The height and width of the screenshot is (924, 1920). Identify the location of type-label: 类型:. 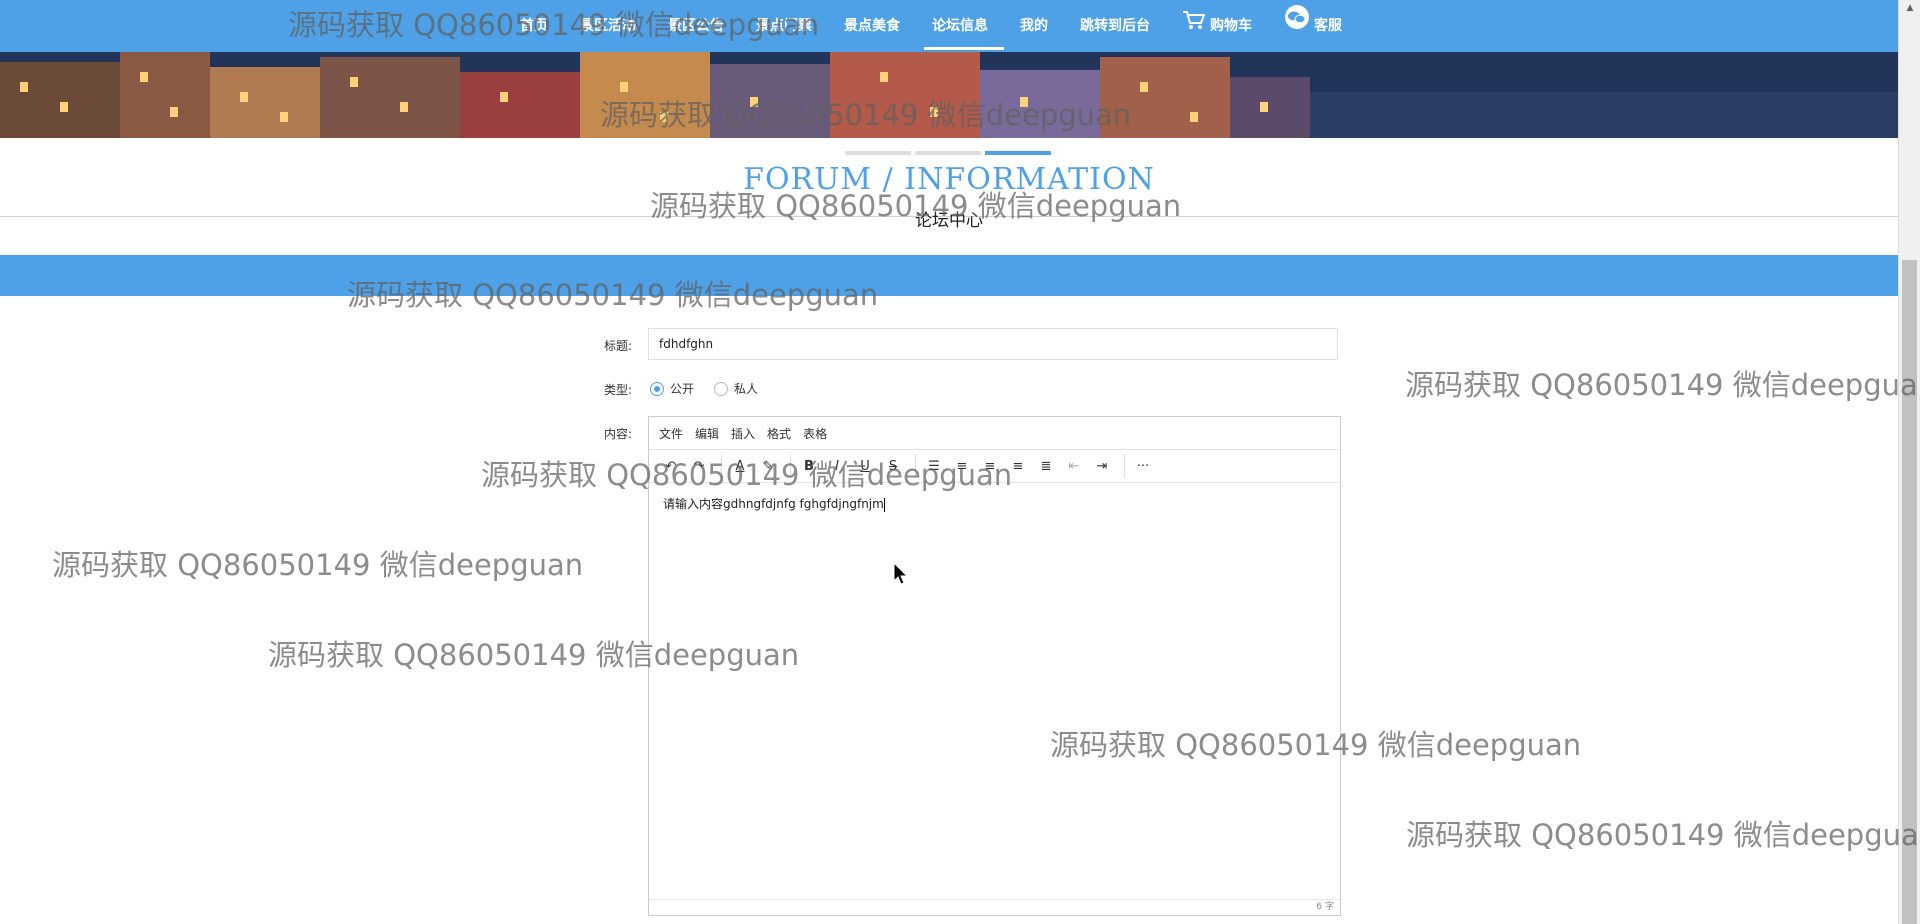
(617, 390).